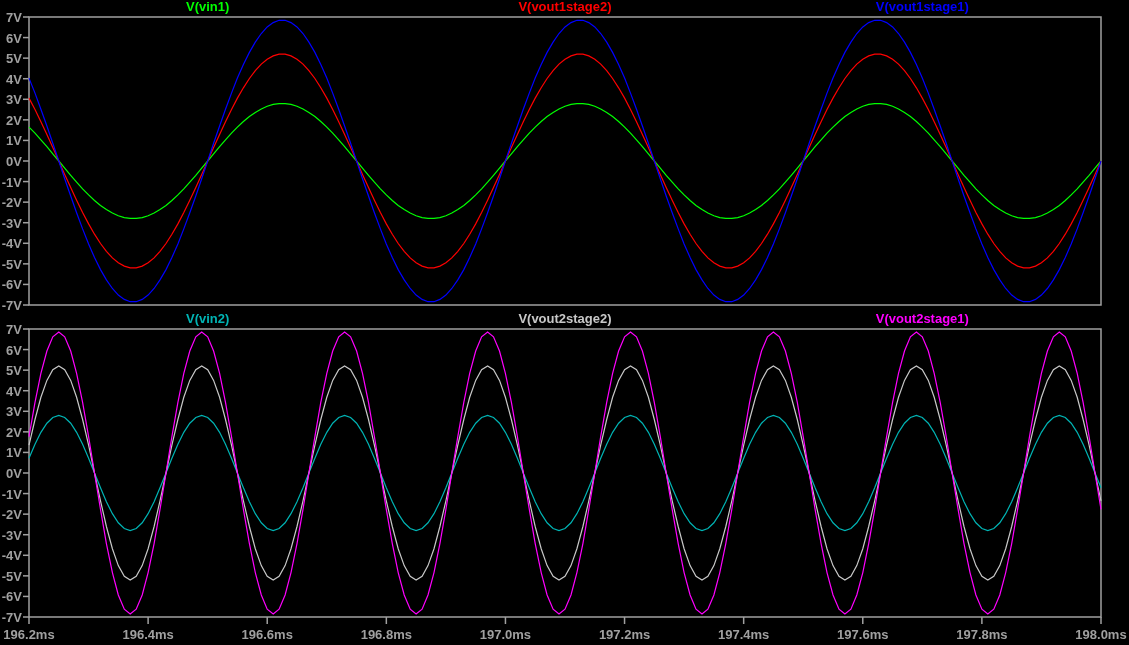 This screenshot has width=1129, height=645. Describe the element at coordinates (29, 634) in the screenshot. I see `x-tick-label: 196.2ms` at that location.